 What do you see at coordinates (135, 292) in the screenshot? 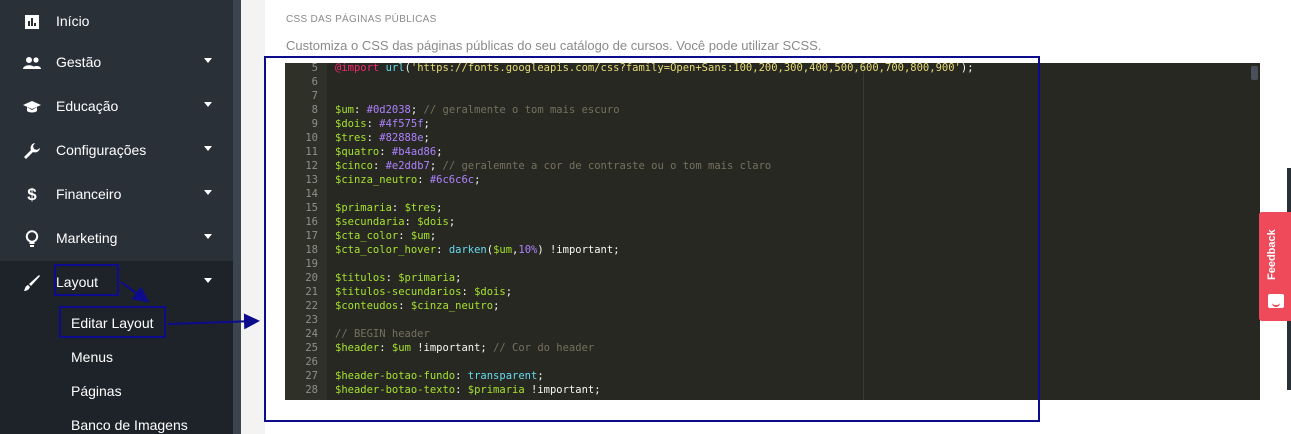
I see `arrow-to-editar-layout` at bounding box center [135, 292].